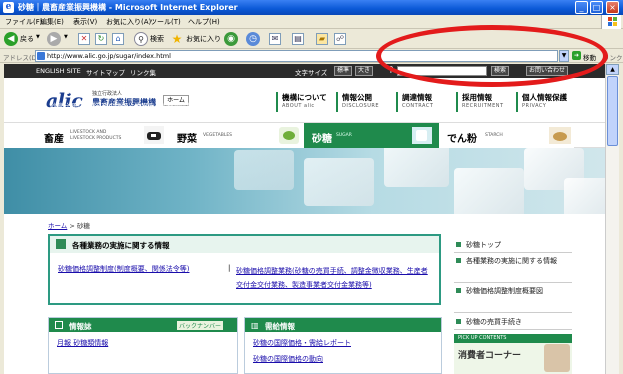 The width and height of the screenshot is (623, 374). What do you see at coordinates (244, 244) in the screenshot?
I see `panel-header: 各種業務の実施に関する情報` at bounding box center [244, 244].